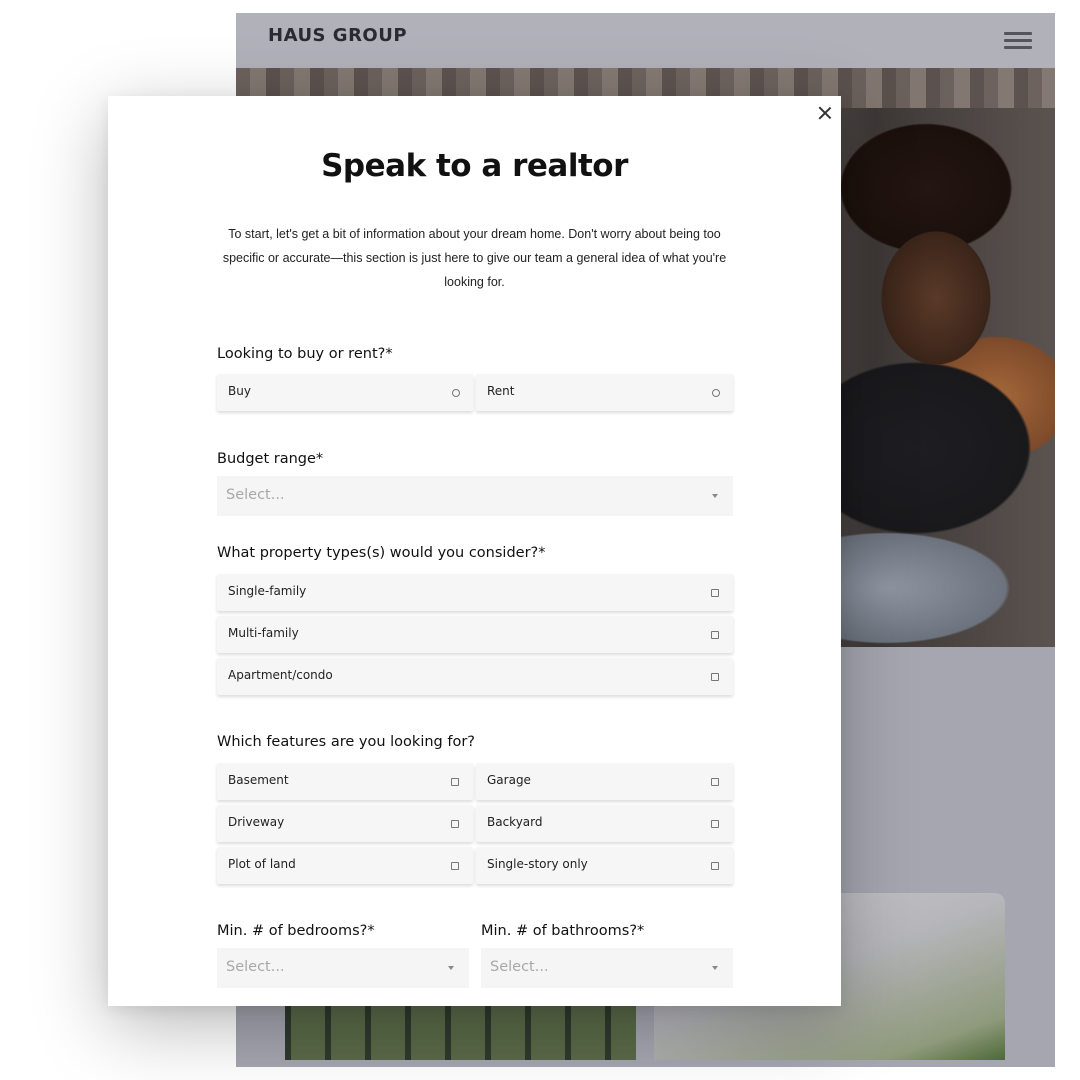  What do you see at coordinates (280, 675) in the screenshot?
I see `option-label: Apartment/condo` at bounding box center [280, 675].